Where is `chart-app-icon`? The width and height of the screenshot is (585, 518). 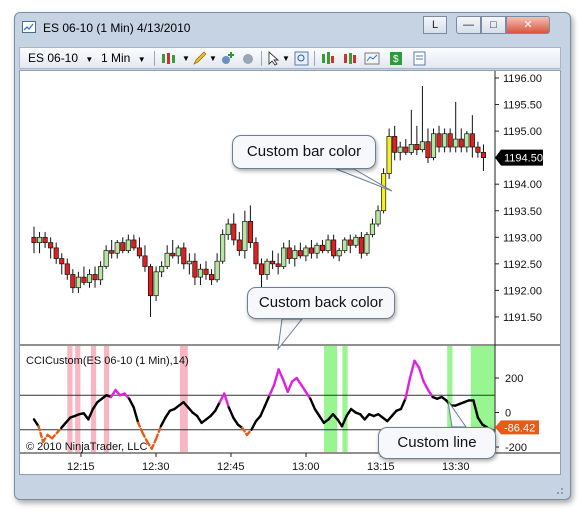 chart-app-icon is located at coordinates (29, 27).